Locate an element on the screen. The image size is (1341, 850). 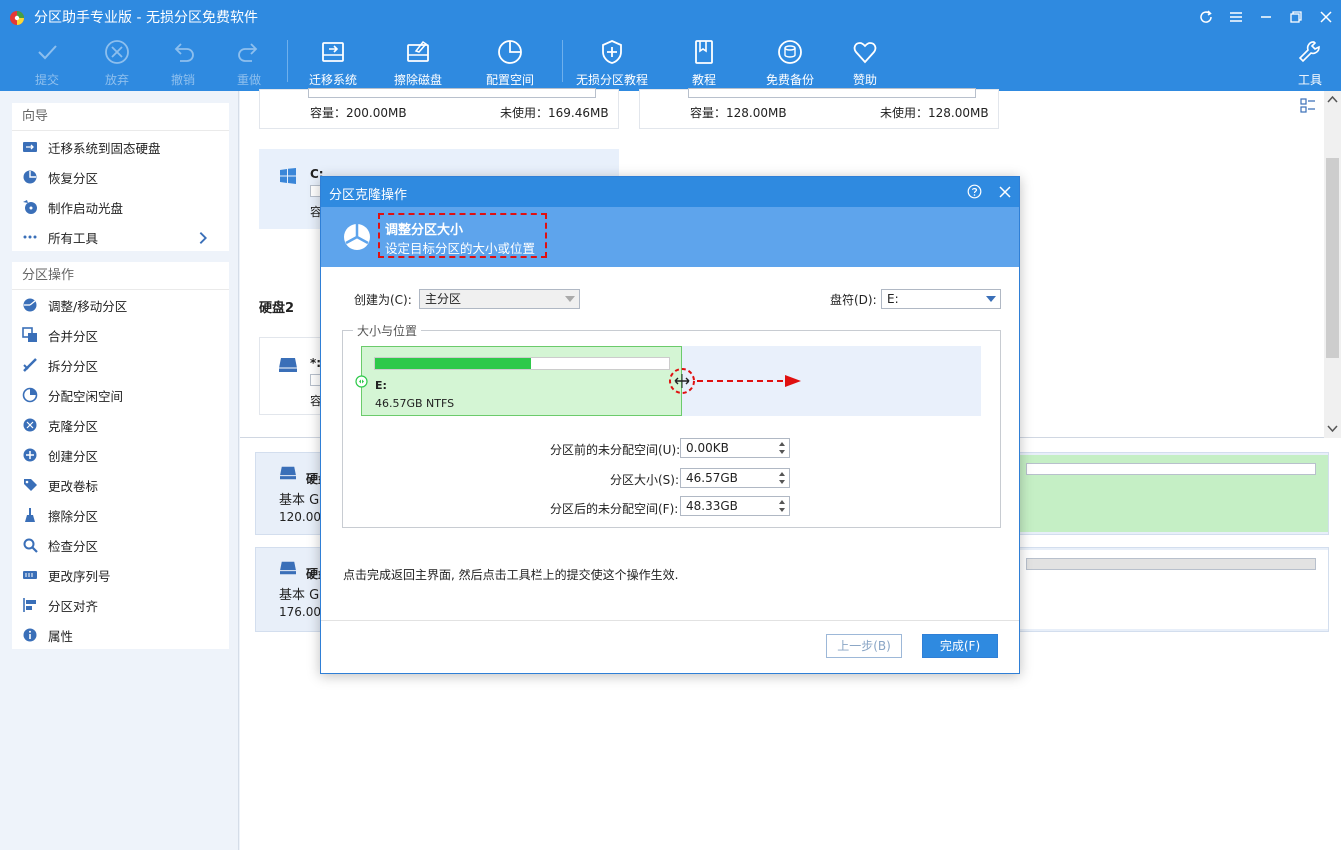
left-handle-icon is located at coordinates (361, 381).